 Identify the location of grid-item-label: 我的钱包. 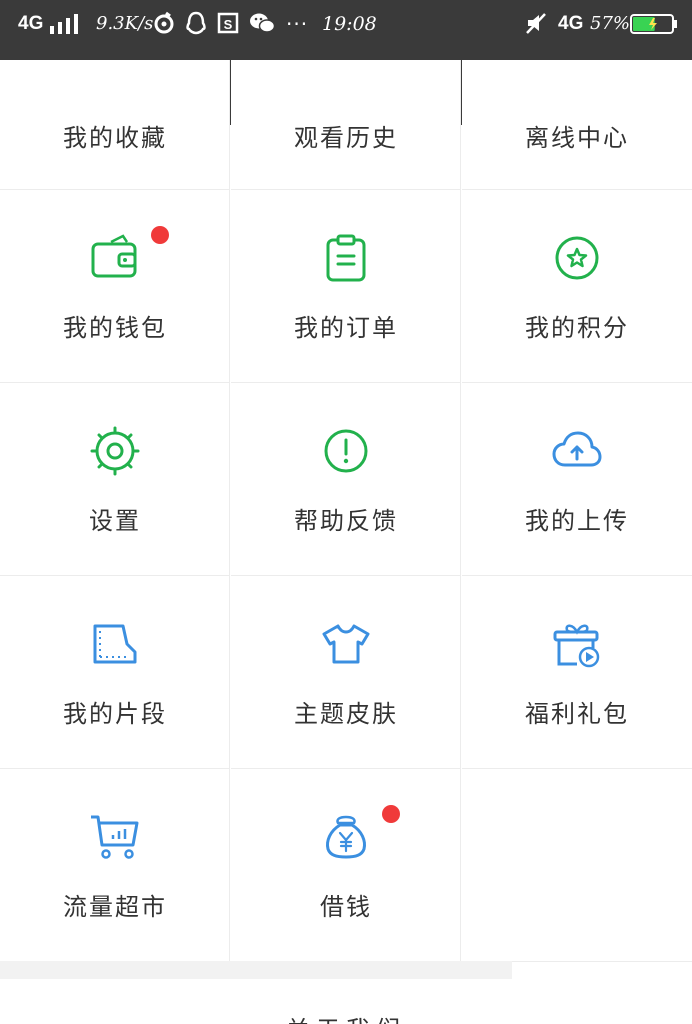
(115, 328).